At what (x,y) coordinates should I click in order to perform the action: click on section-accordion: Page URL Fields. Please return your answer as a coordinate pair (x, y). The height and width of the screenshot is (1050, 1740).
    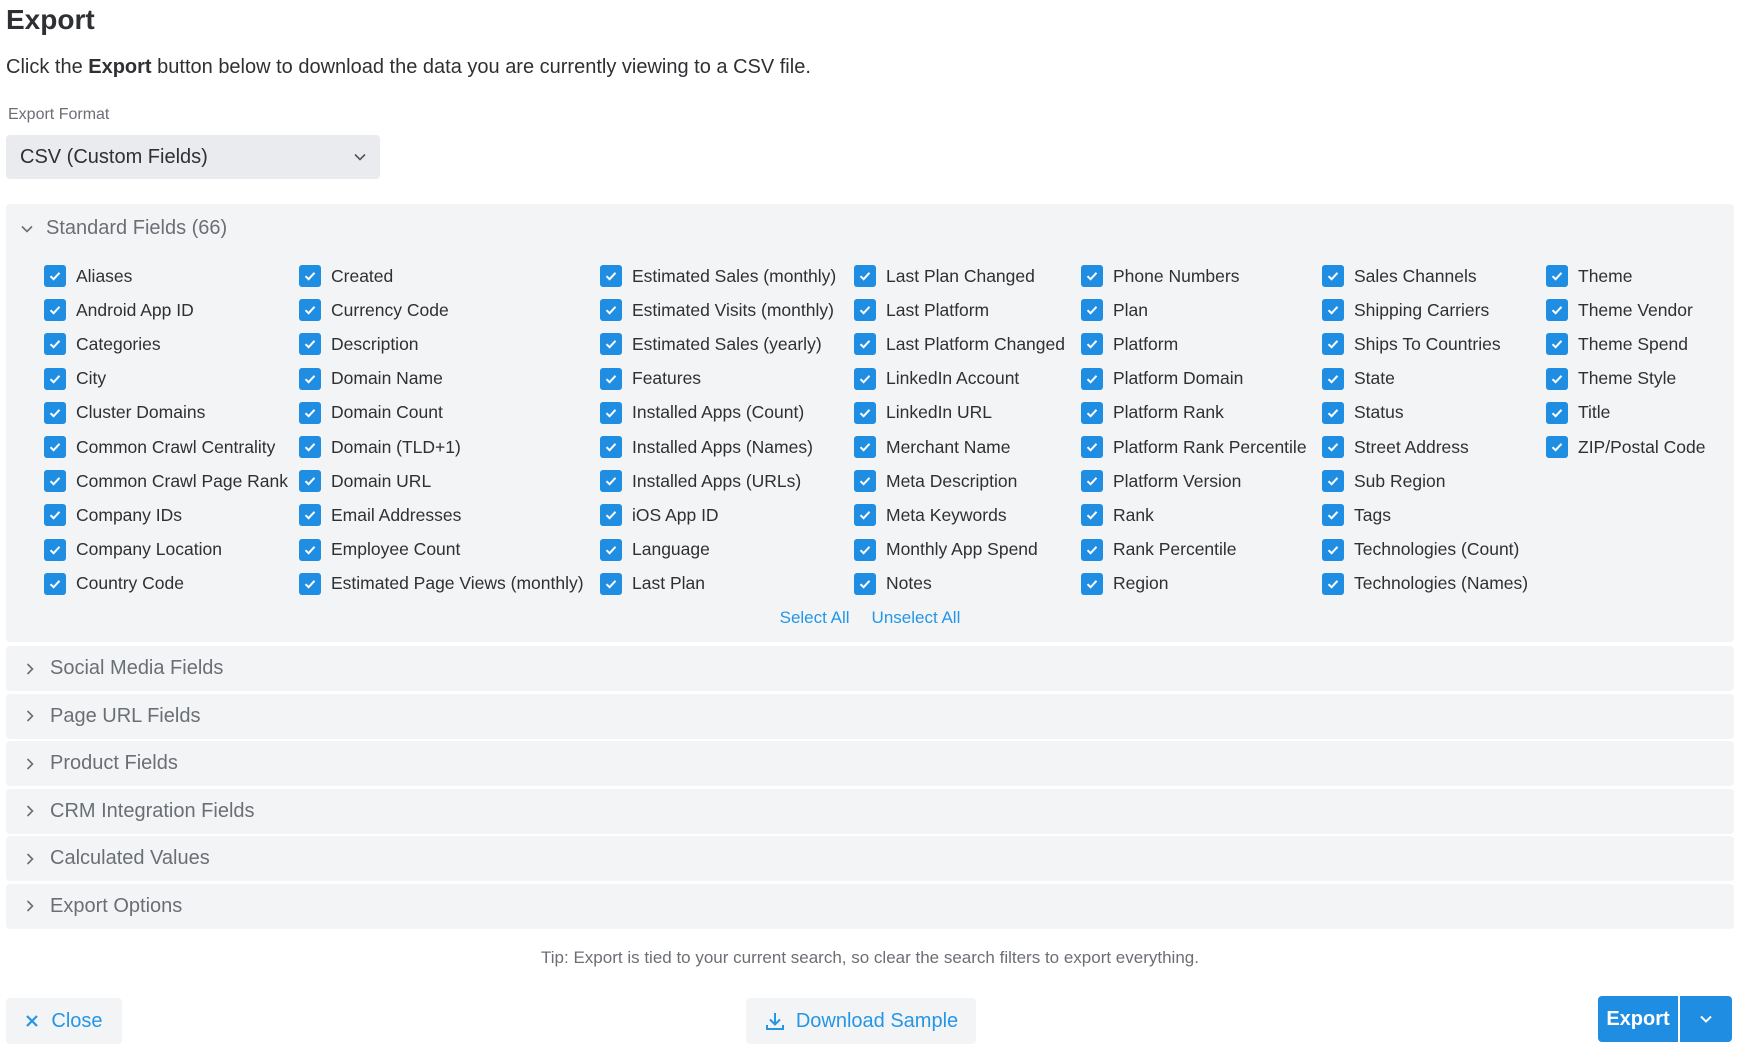
    Looking at the image, I should click on (870, 716).